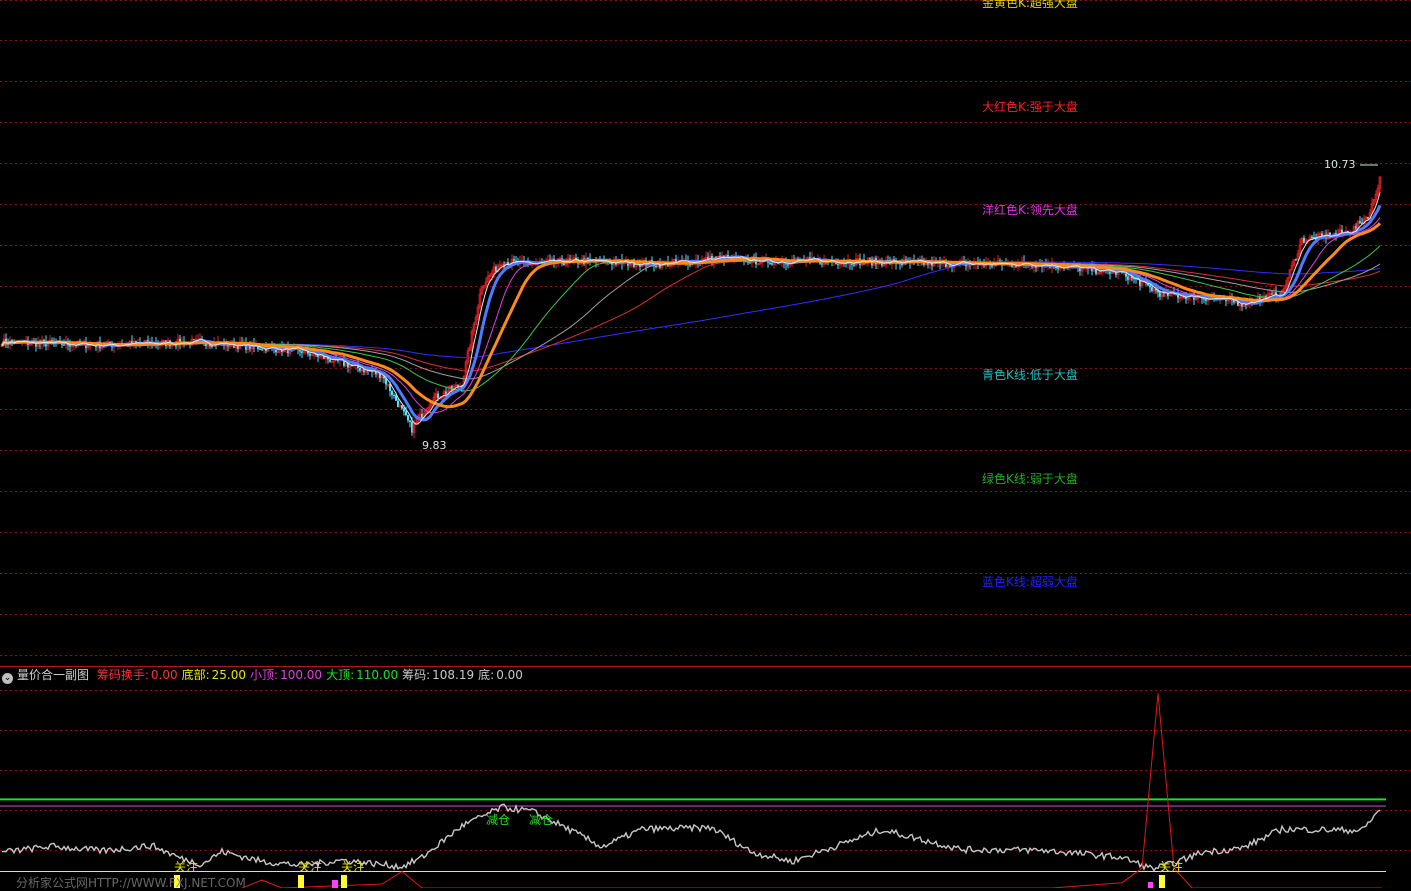 The image size is (1411, 891). Describe the element at coordinates (1030, 209) in the screenshot. I see `legend-label: 洋红色K:领先大盘` at that location.